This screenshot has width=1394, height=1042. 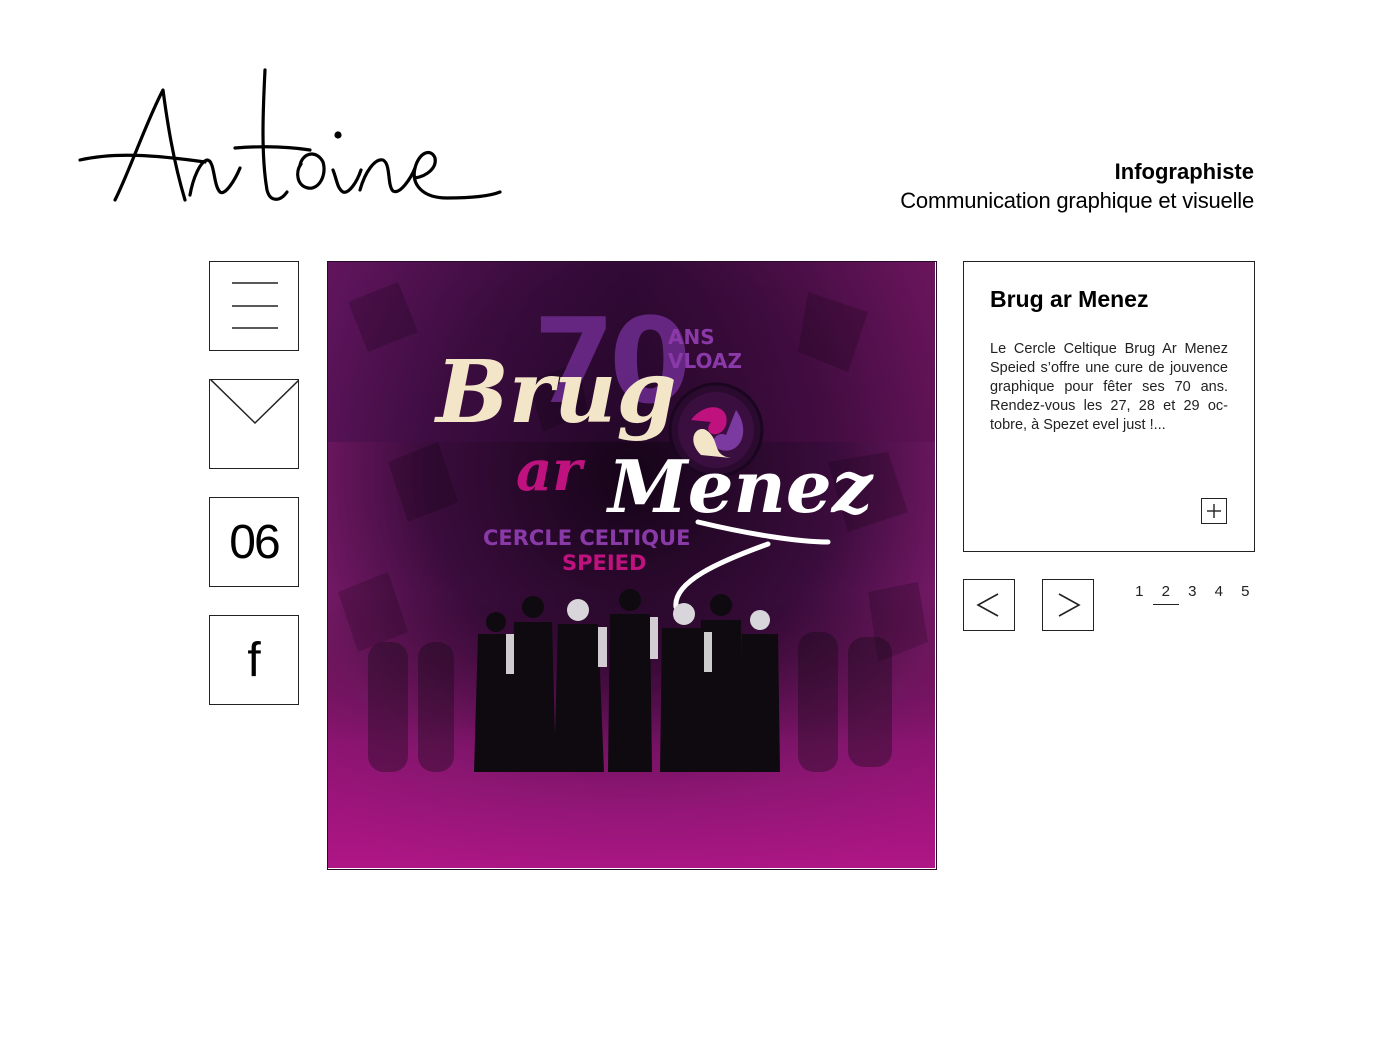 I want to click on previous-button, so click(x=989, y=605).